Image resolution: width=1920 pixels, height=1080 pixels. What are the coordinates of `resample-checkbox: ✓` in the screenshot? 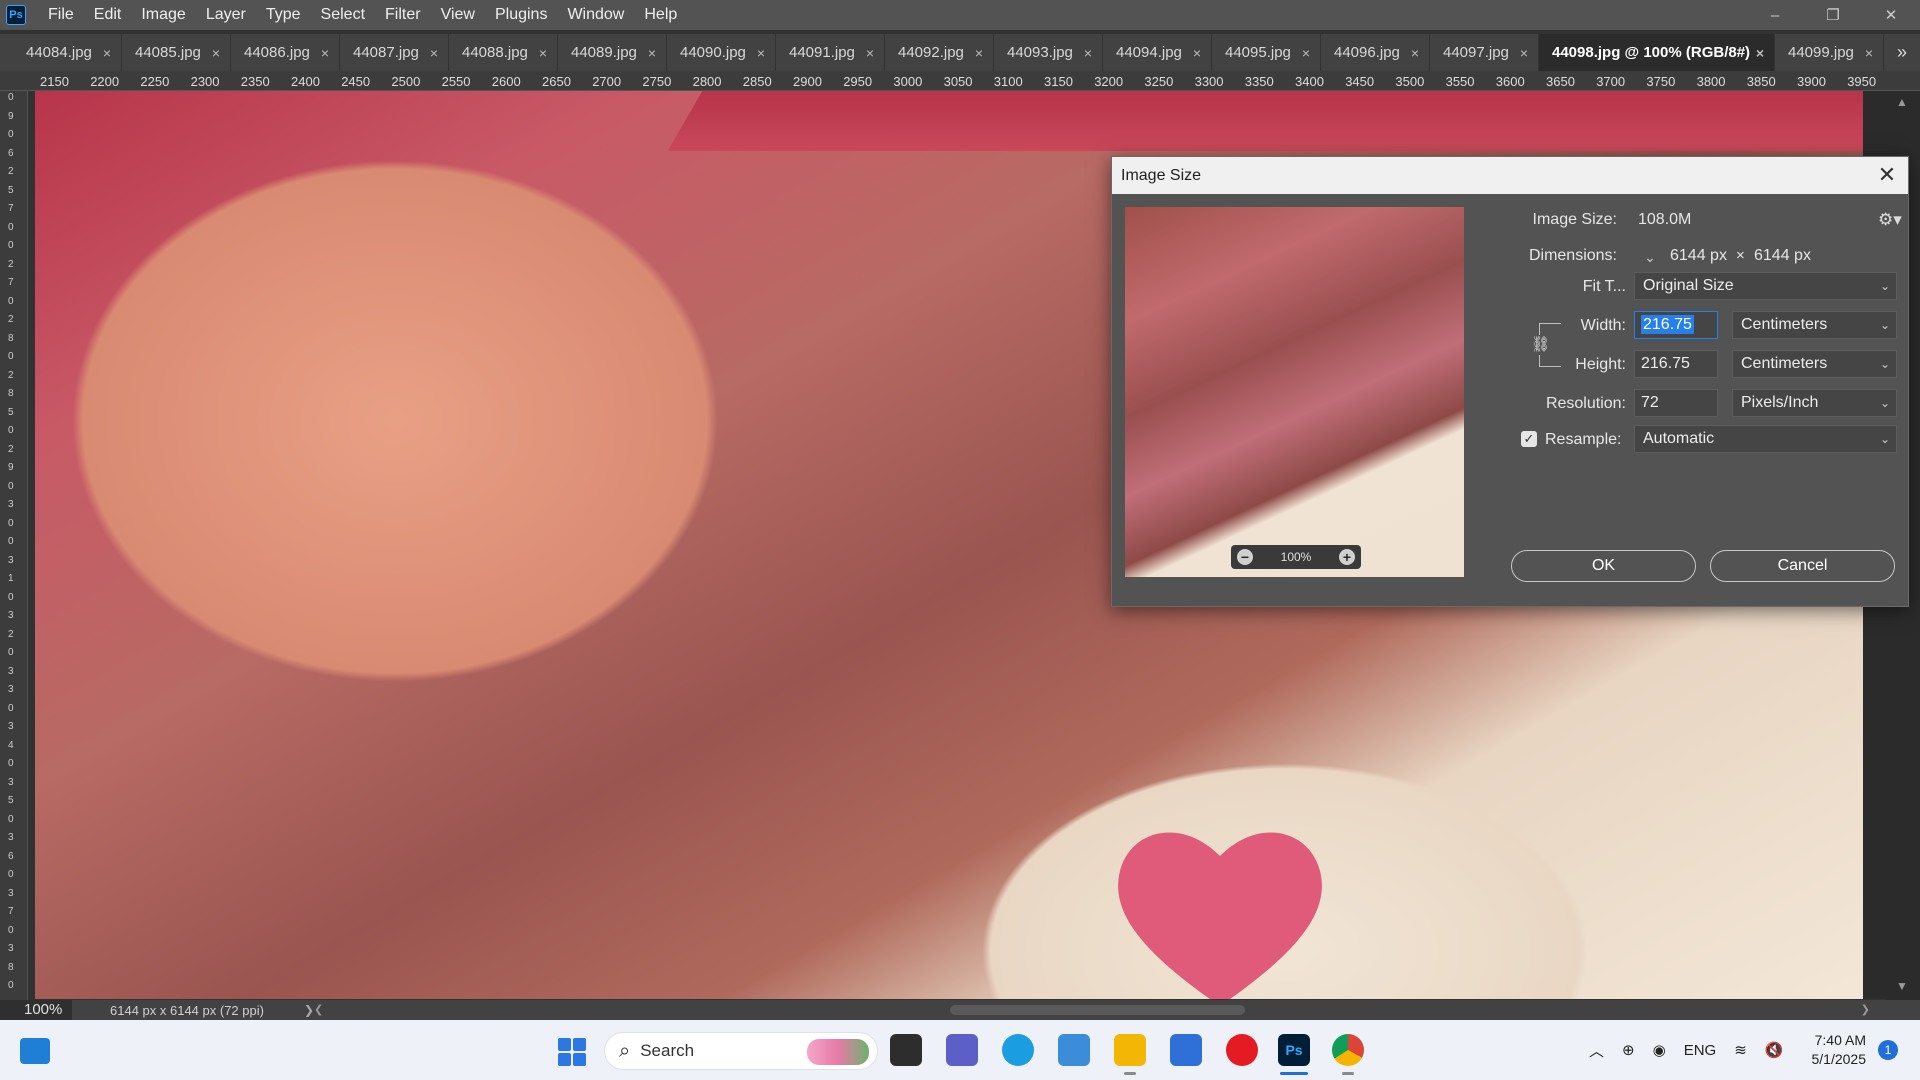 It's located at (1529, 439).